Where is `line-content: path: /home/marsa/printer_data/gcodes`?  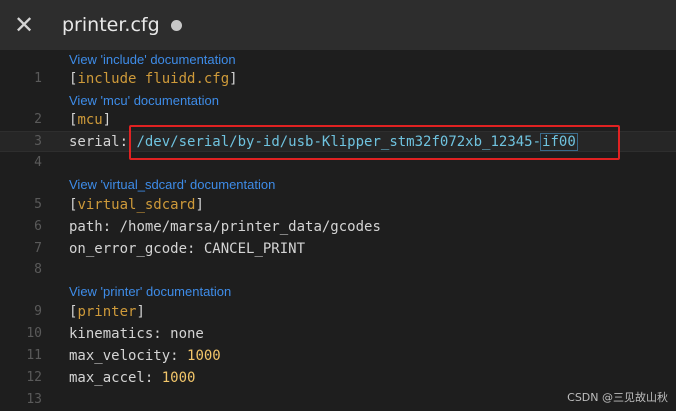 line-content: path: /home/marsa/printer_data/gcodes is located at coordinates (225, 227).